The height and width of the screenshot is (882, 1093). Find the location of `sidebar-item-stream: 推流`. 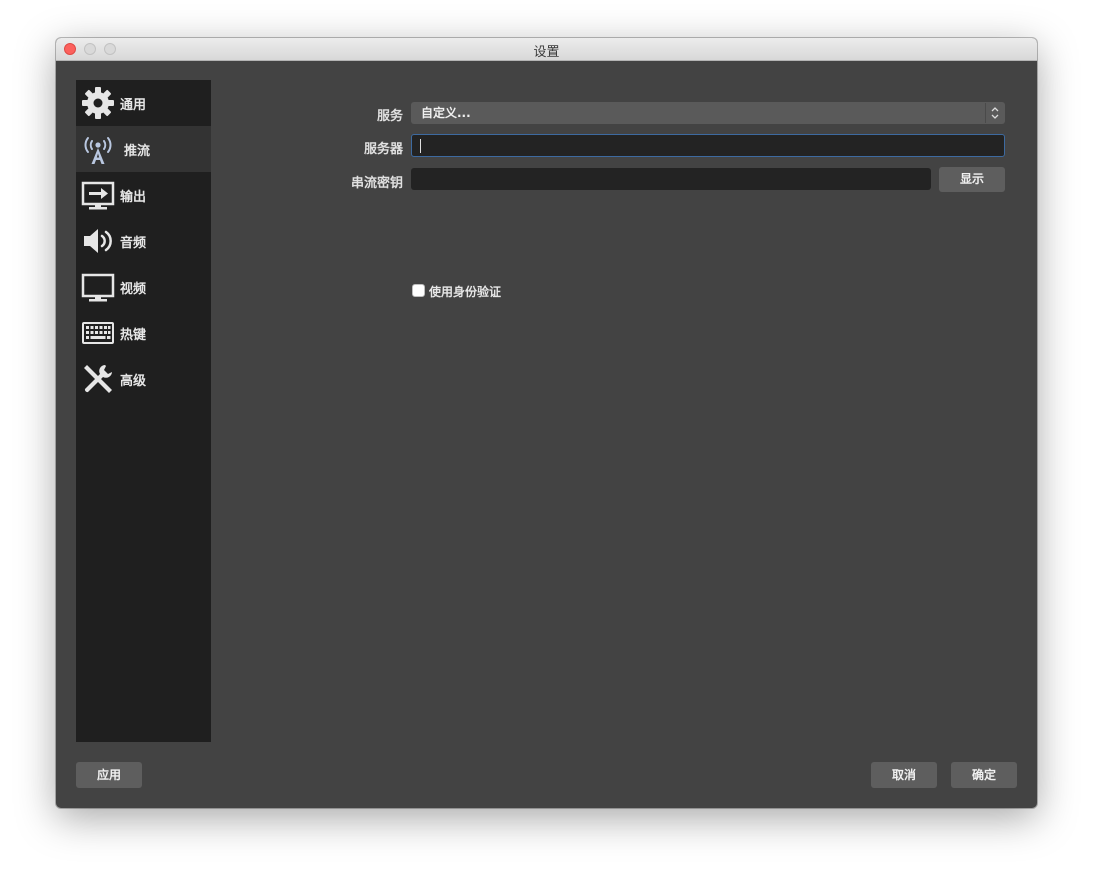

sidebar-item-stream: 推流 is located at coordinates (143, 149).